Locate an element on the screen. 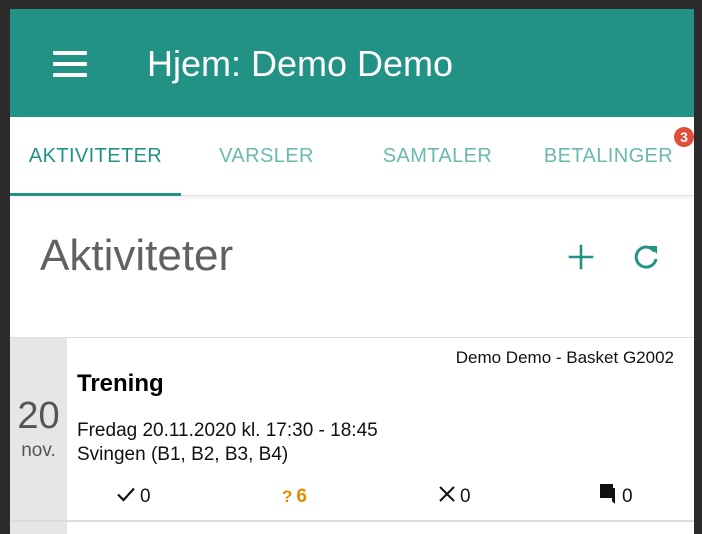 The height and width of the screenshot is (534, 702). check-icon is located at coordinates (126, 497).